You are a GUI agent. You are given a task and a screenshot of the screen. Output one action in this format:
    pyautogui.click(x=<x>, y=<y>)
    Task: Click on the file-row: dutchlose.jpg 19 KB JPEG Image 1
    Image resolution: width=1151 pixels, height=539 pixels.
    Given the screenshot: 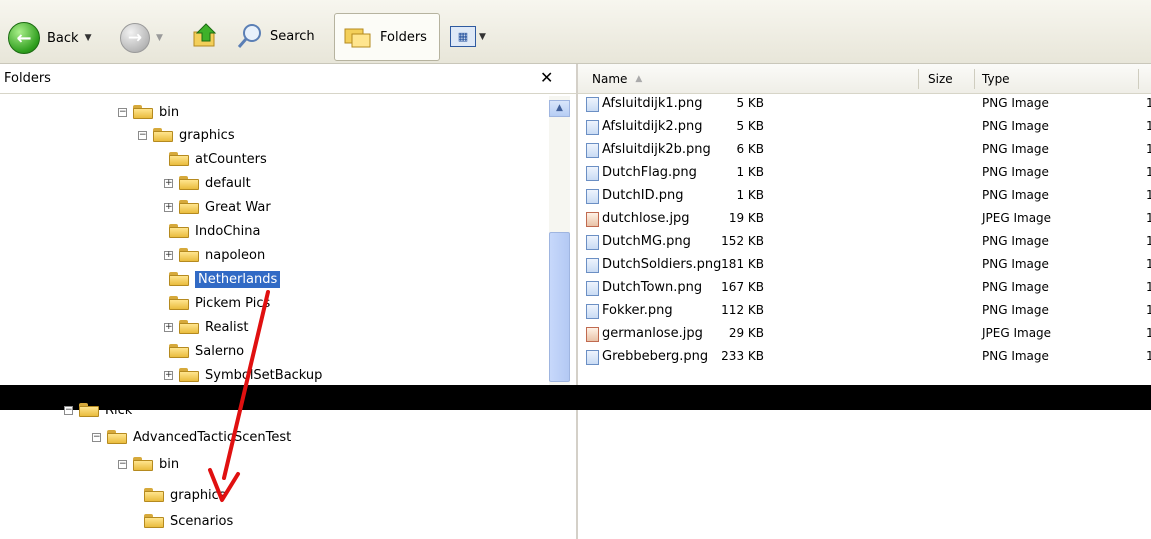 What is the action you would take?
    pyautogui.click(x=864, y=220)
    